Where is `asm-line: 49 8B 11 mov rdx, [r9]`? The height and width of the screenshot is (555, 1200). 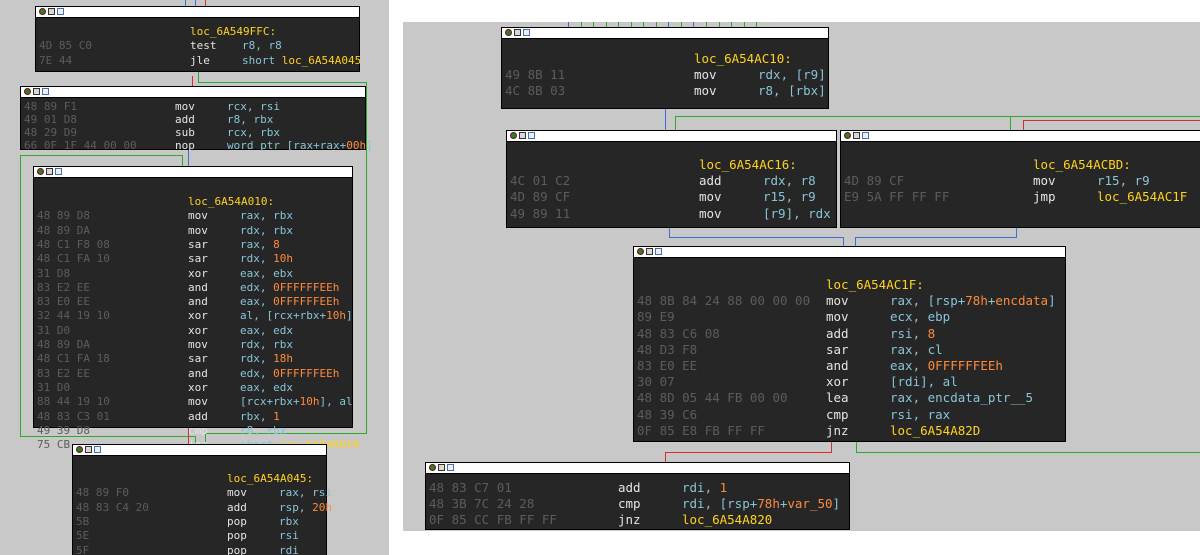 asm-line: 49 8B 11 mov rdx, [r9] is located at coordinates (665, 75).